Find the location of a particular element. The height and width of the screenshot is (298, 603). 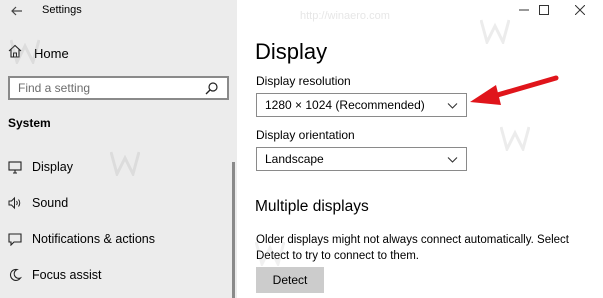

search-input: Find a setting is located at coordinates (118, 88).